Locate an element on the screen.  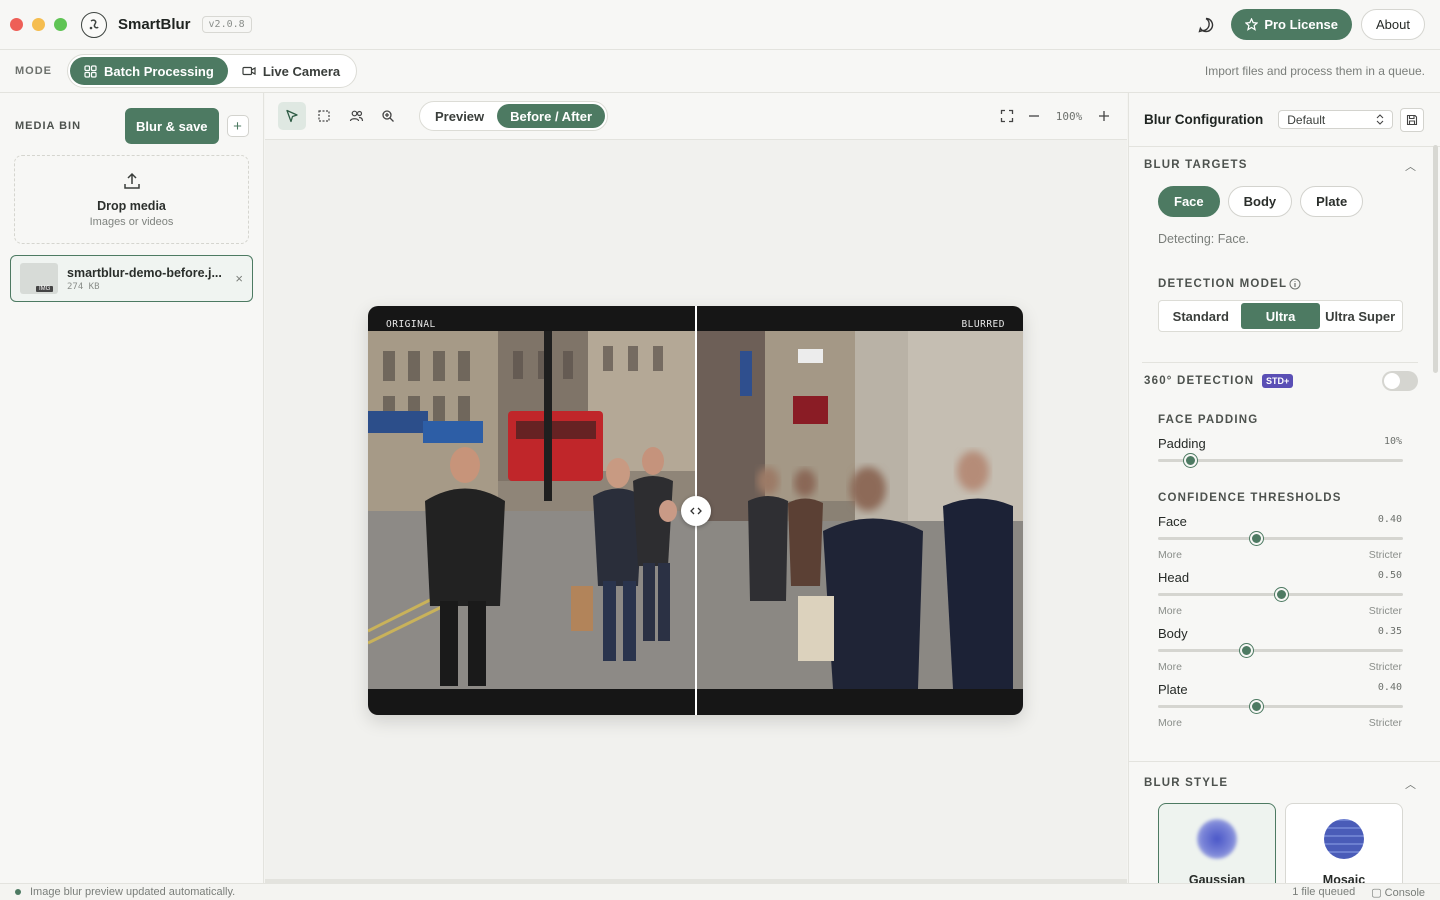
plate-threshold-slider is located at coordinates (1280, 706).